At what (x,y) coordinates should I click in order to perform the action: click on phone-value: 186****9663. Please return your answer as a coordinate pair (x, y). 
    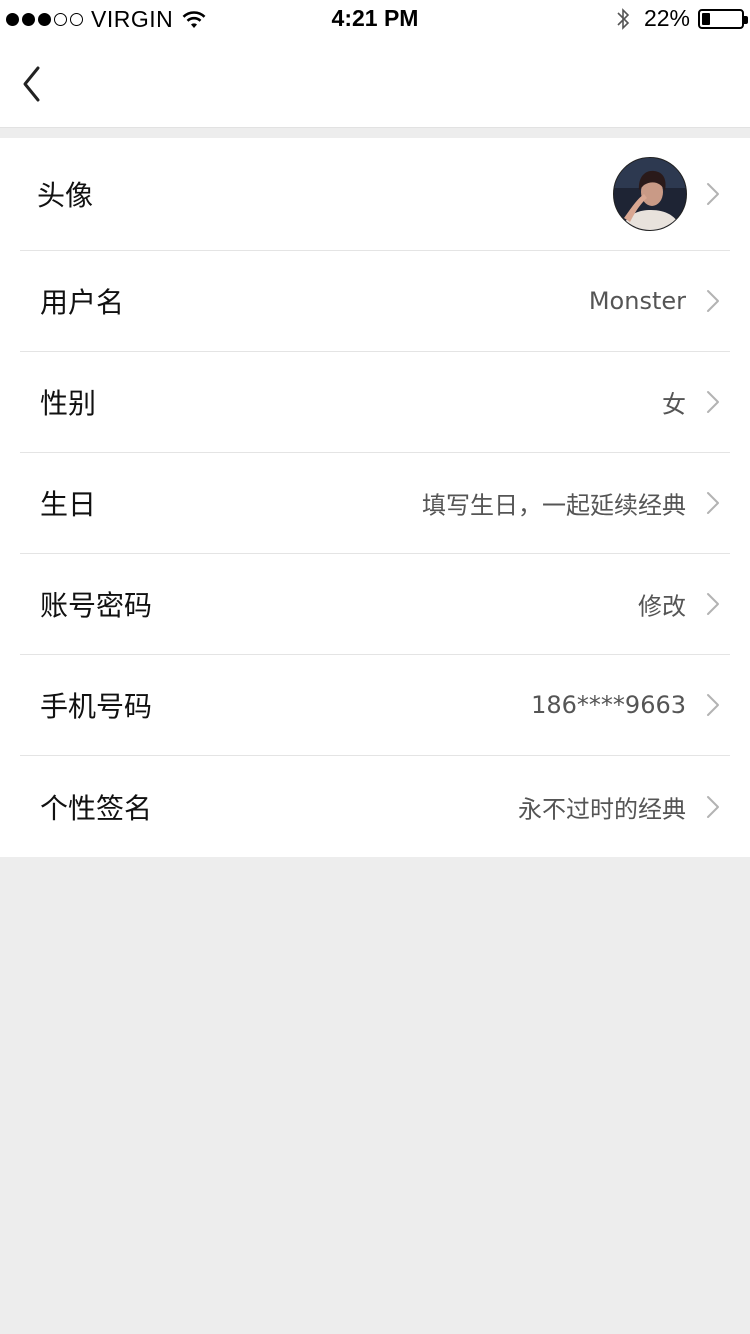
    Looking at the image, I should click on (608, 705).